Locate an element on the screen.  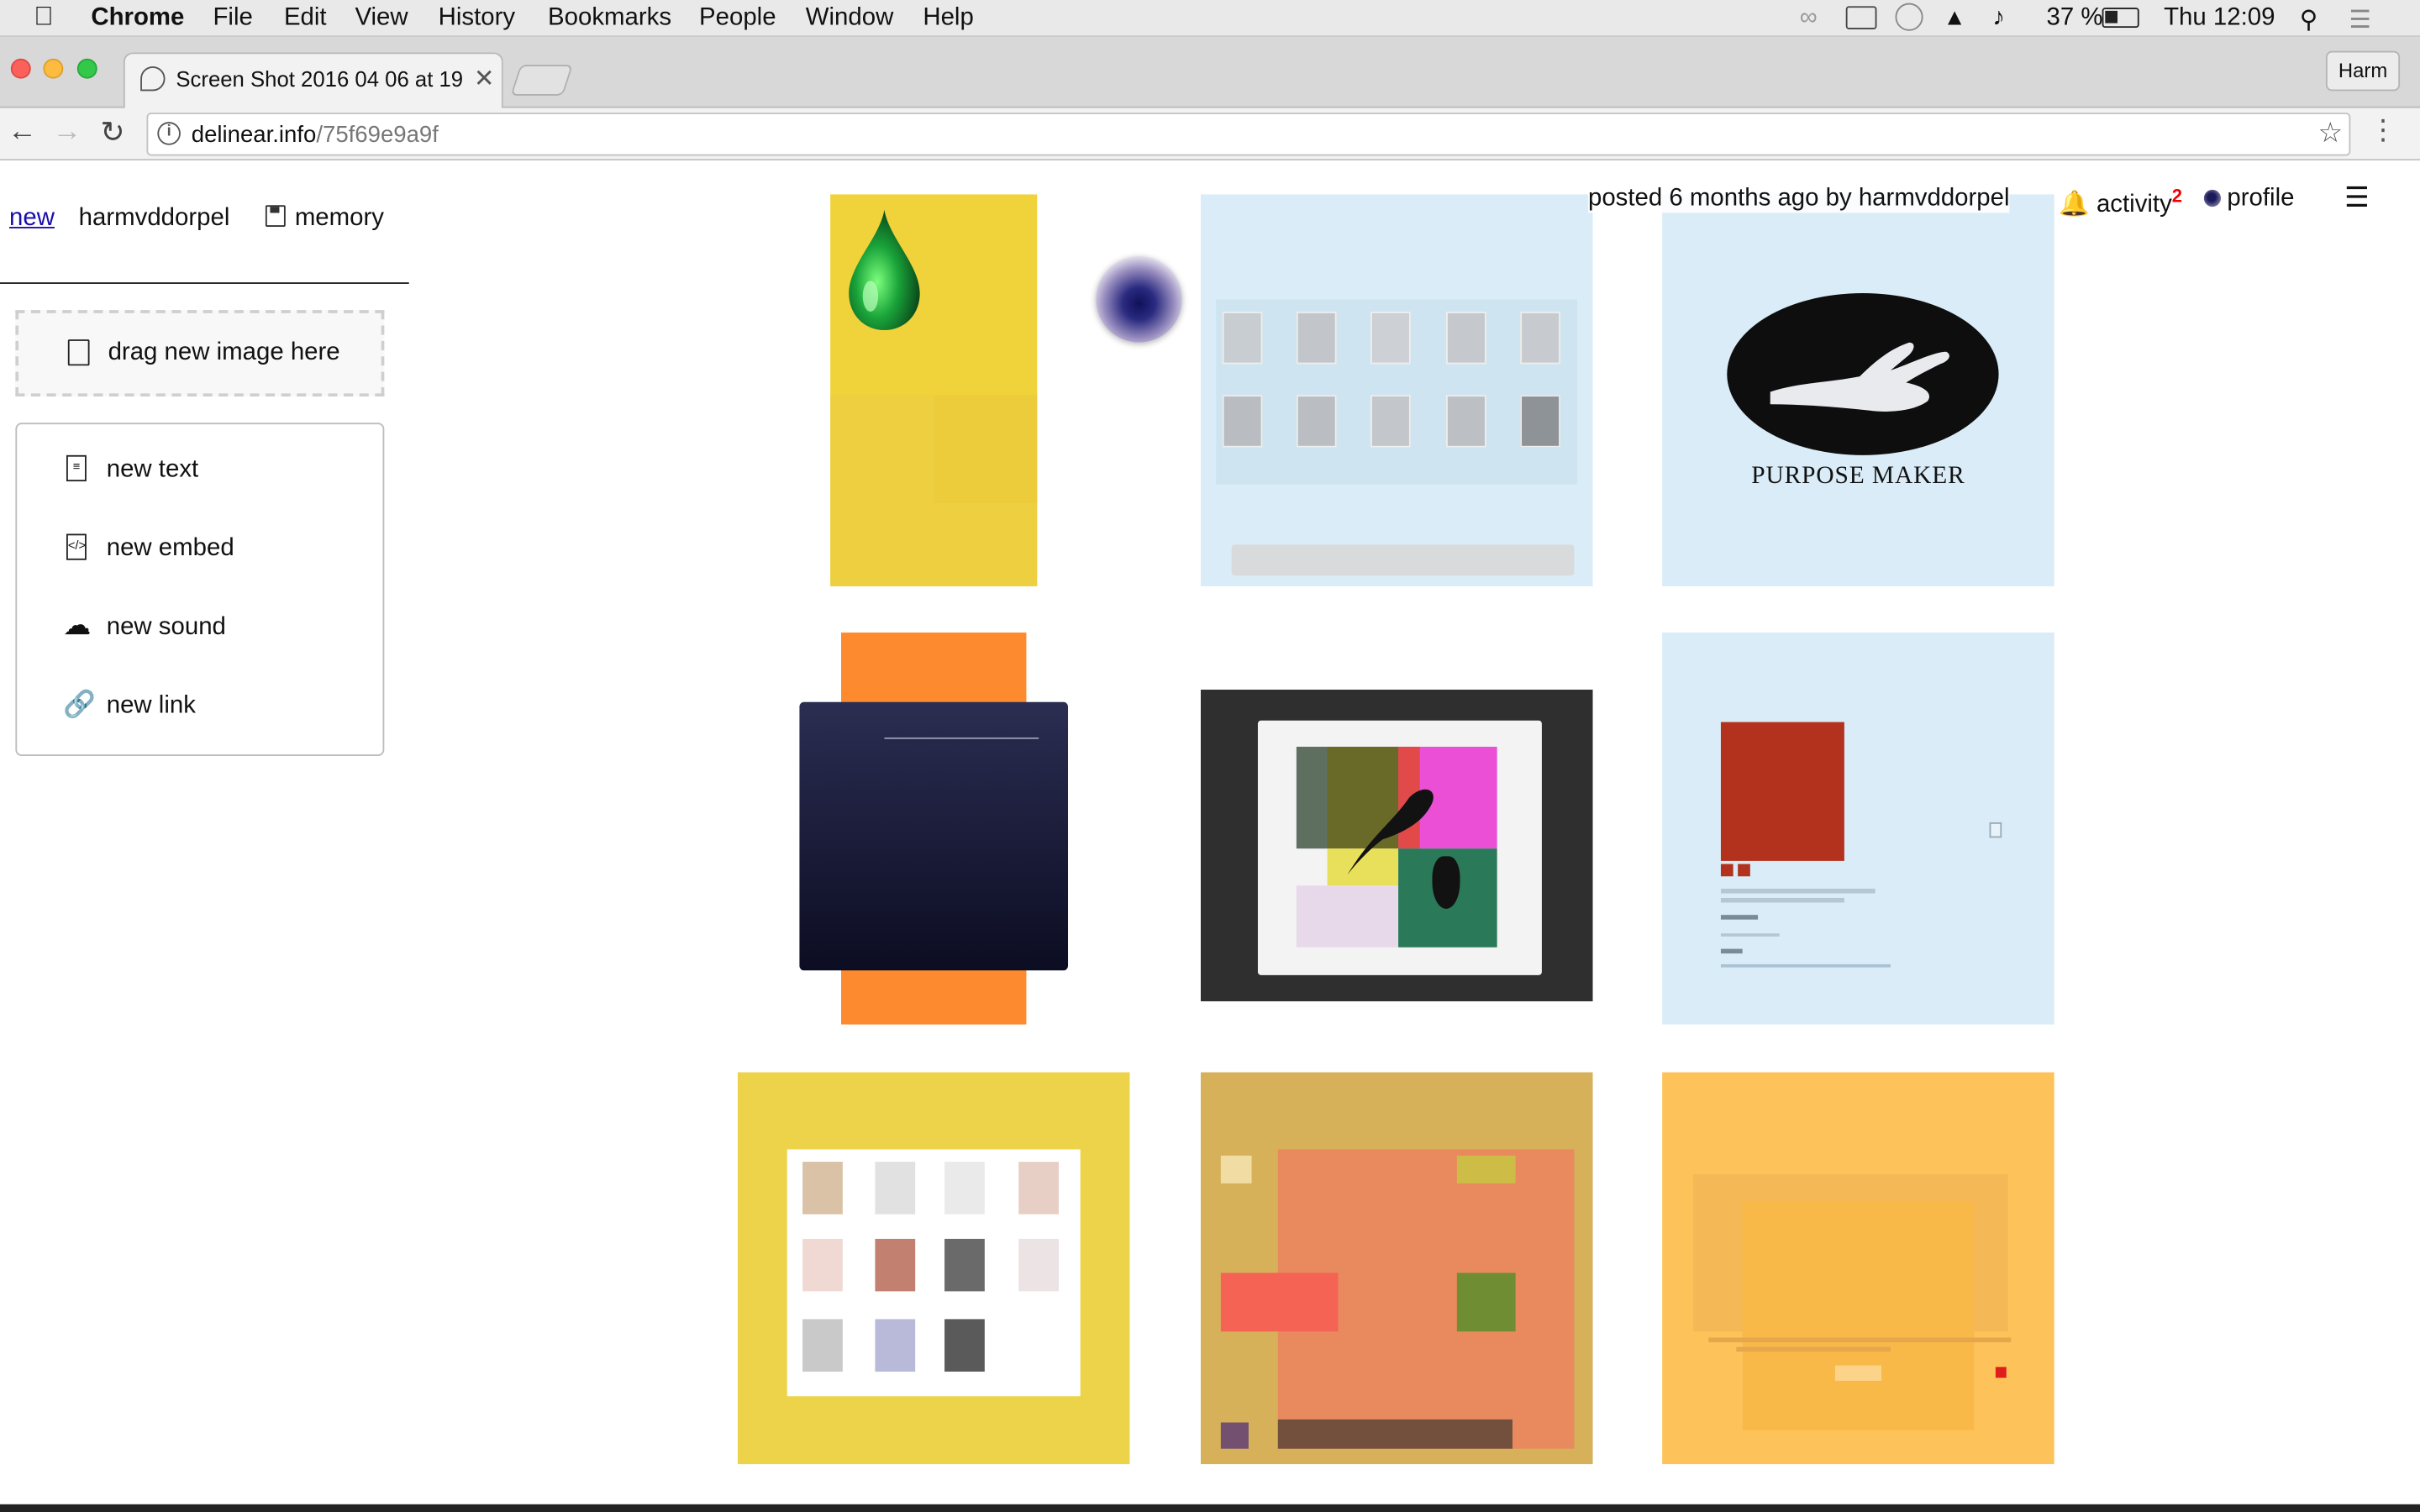
menu-history: History is located at coordinates (477, 19).